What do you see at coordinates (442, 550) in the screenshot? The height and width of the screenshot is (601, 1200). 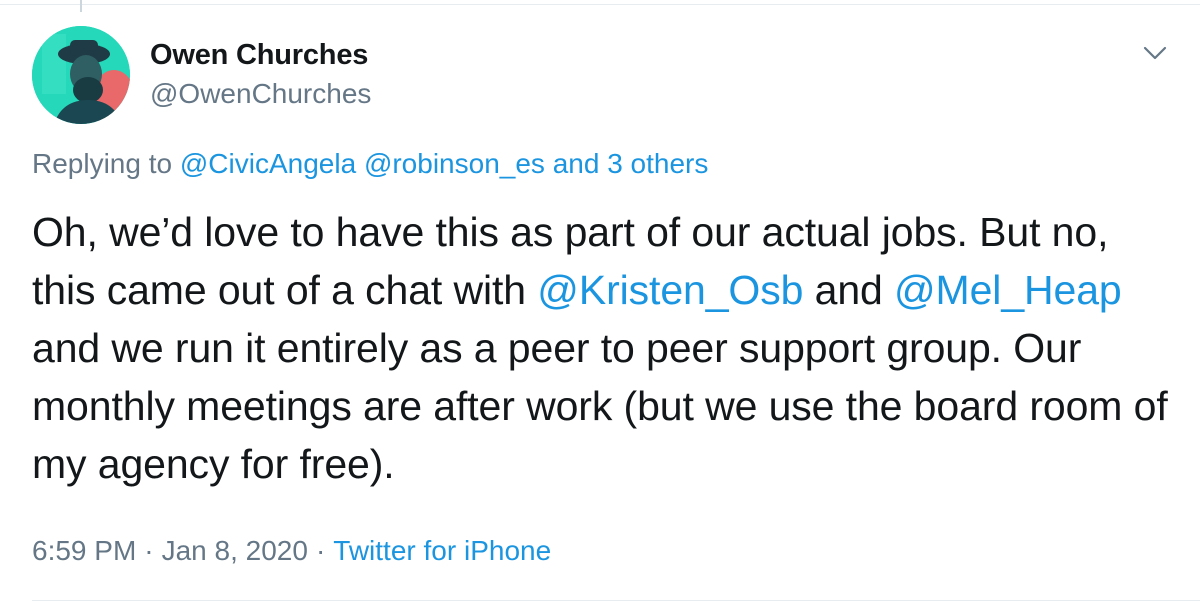 I see `tweet-source-link: Twitter for iPhone` at bounding box center [442, 550].